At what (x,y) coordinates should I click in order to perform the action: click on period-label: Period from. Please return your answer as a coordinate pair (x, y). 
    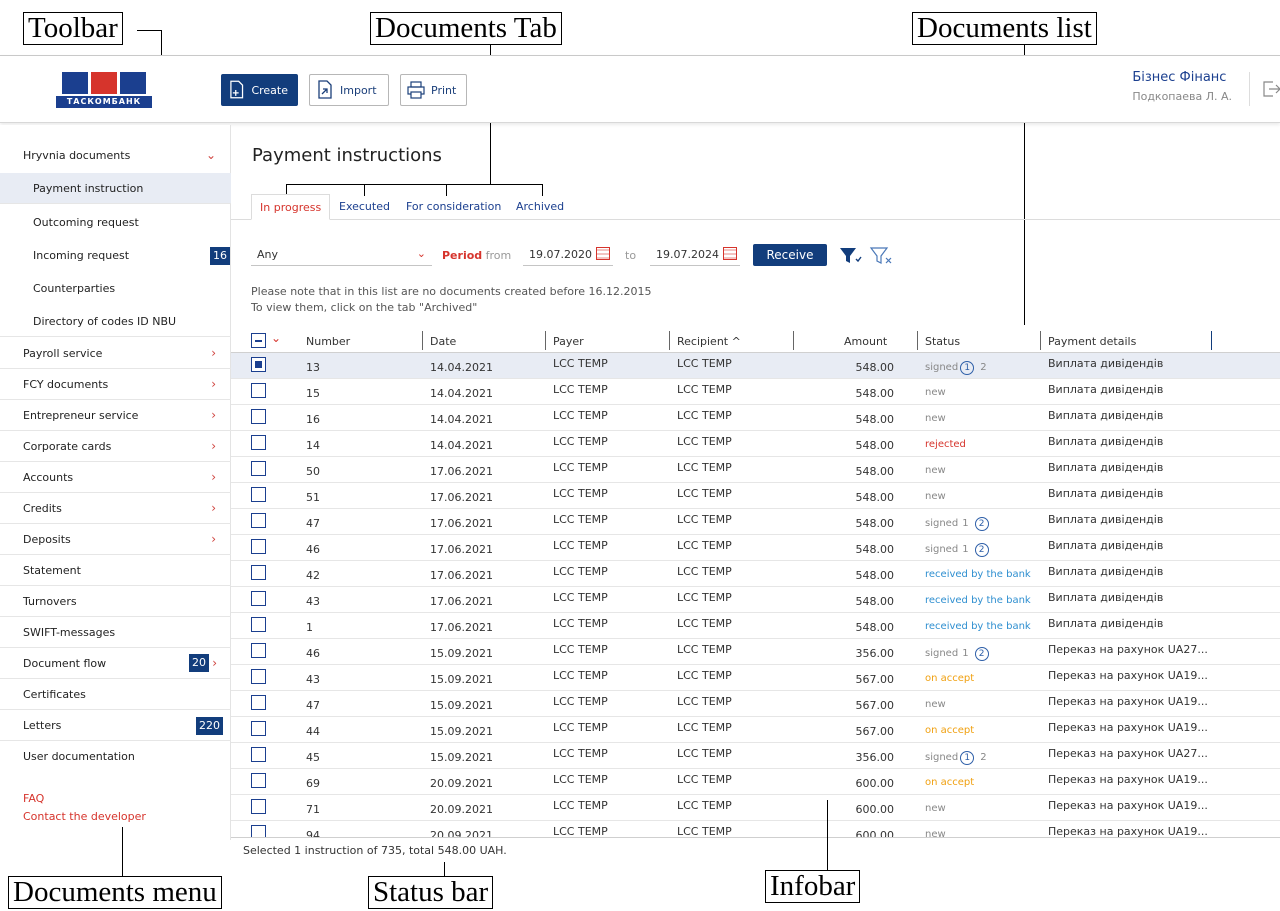
    Looking at the image, I should click on (476, 255).